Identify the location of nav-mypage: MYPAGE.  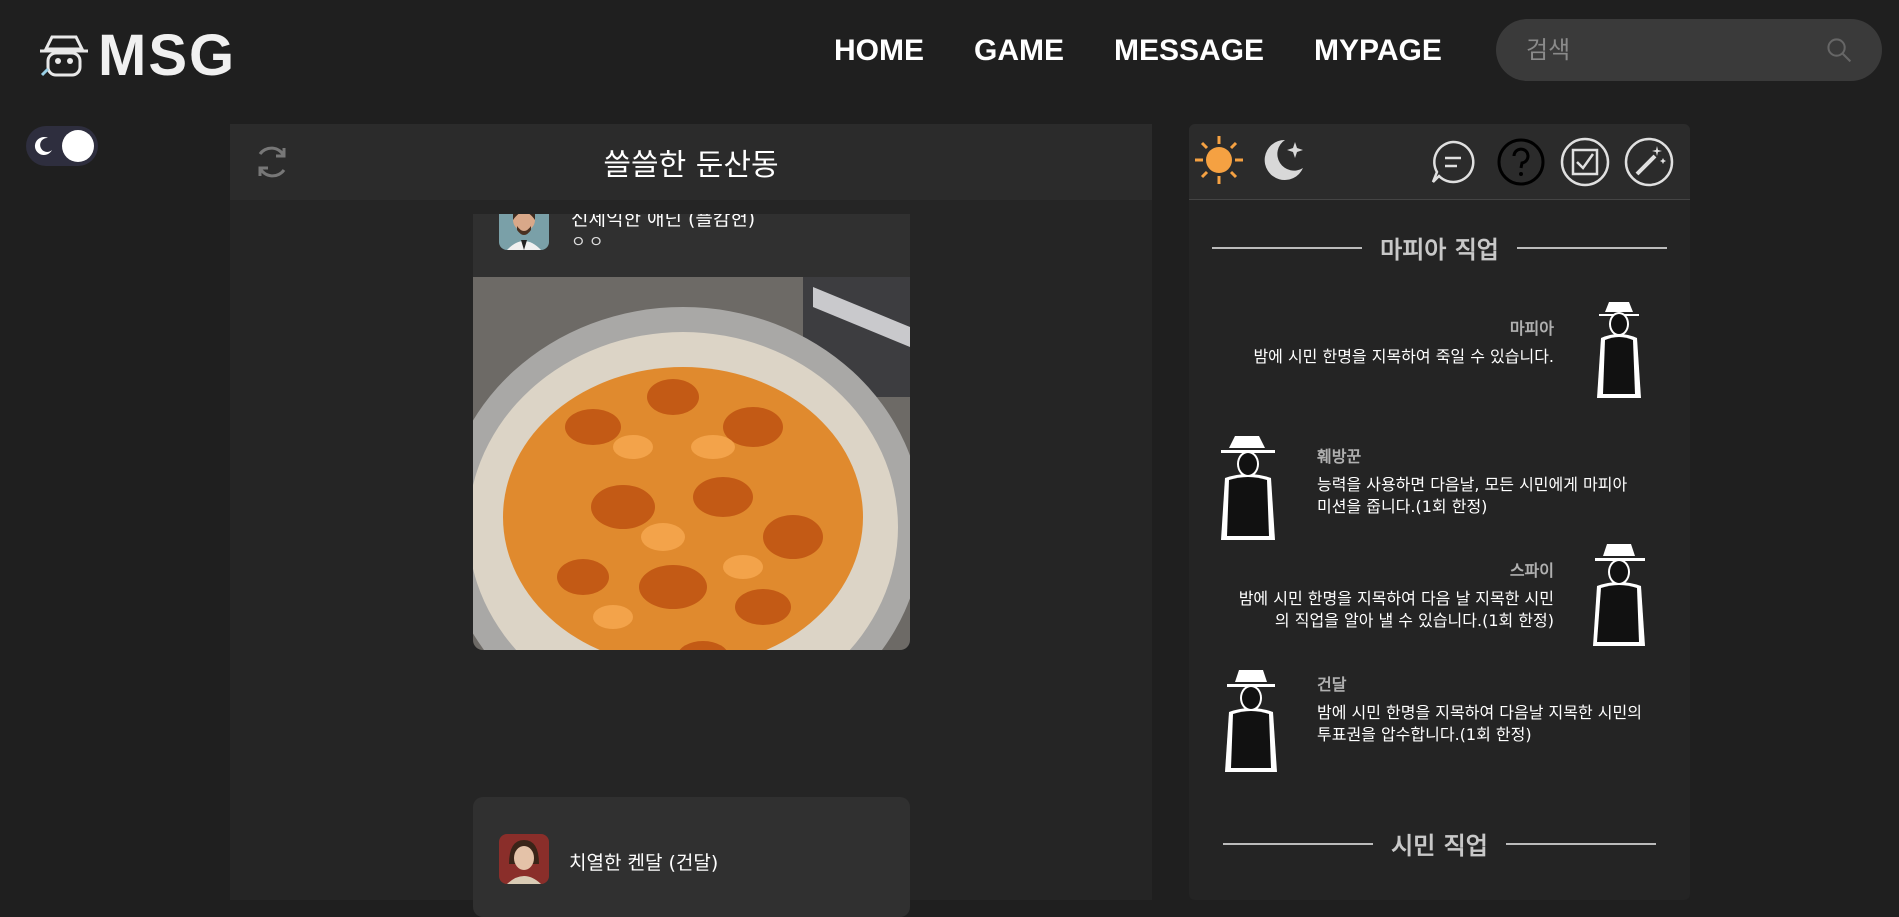
(1378, 51).